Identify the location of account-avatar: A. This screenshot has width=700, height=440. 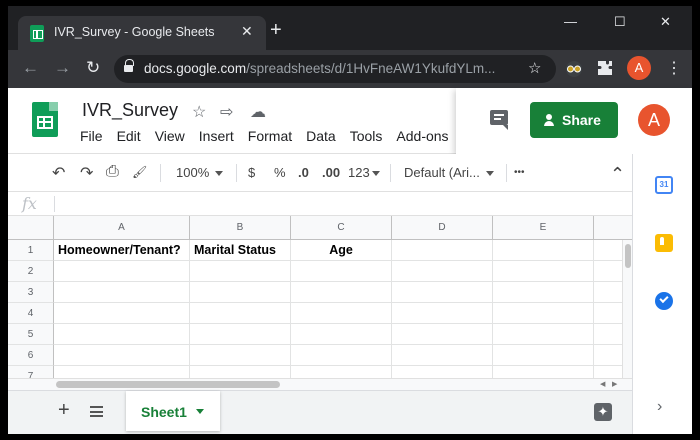
(654, 120).